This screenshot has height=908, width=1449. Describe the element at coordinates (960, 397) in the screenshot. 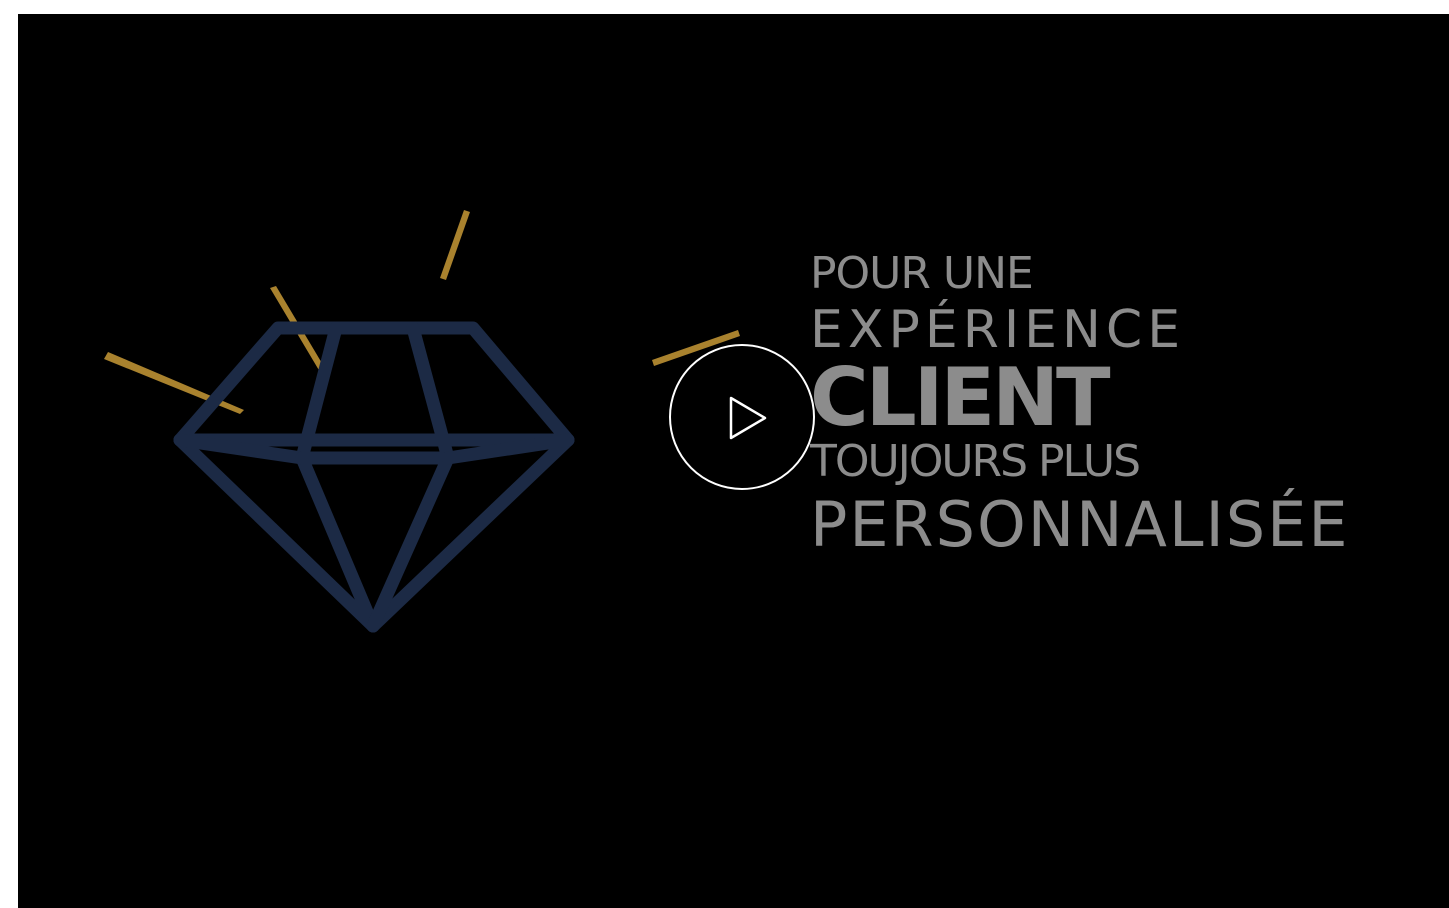

I see `tagline-line-3: CLIENT` at that location.